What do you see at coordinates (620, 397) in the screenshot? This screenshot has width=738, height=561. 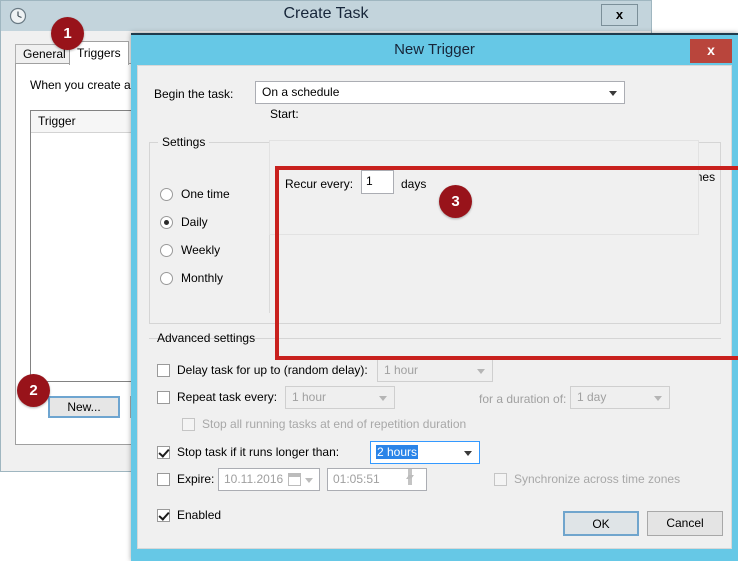 I see `duration-select: 1 day` at bounding box center [620, 397].